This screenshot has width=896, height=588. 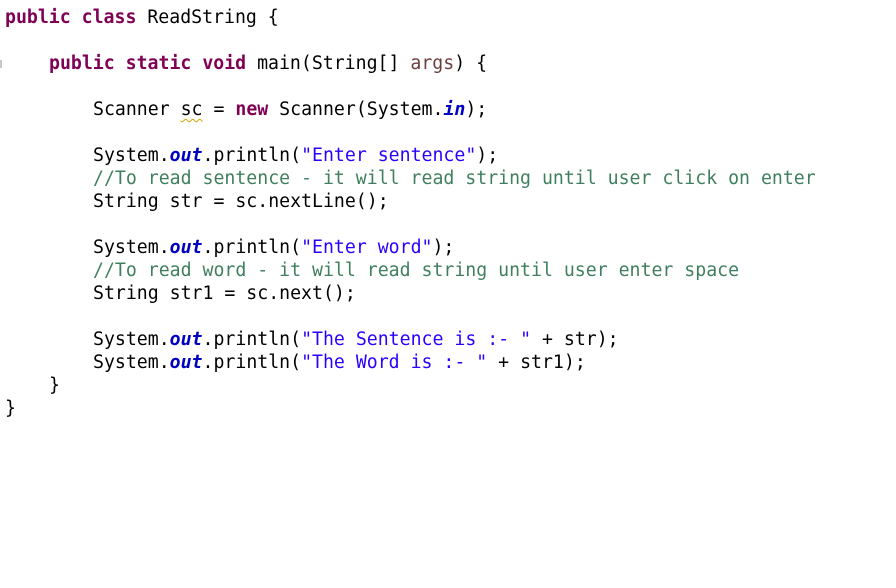 I want to click on static-field: in, so click(x=454, y=109).